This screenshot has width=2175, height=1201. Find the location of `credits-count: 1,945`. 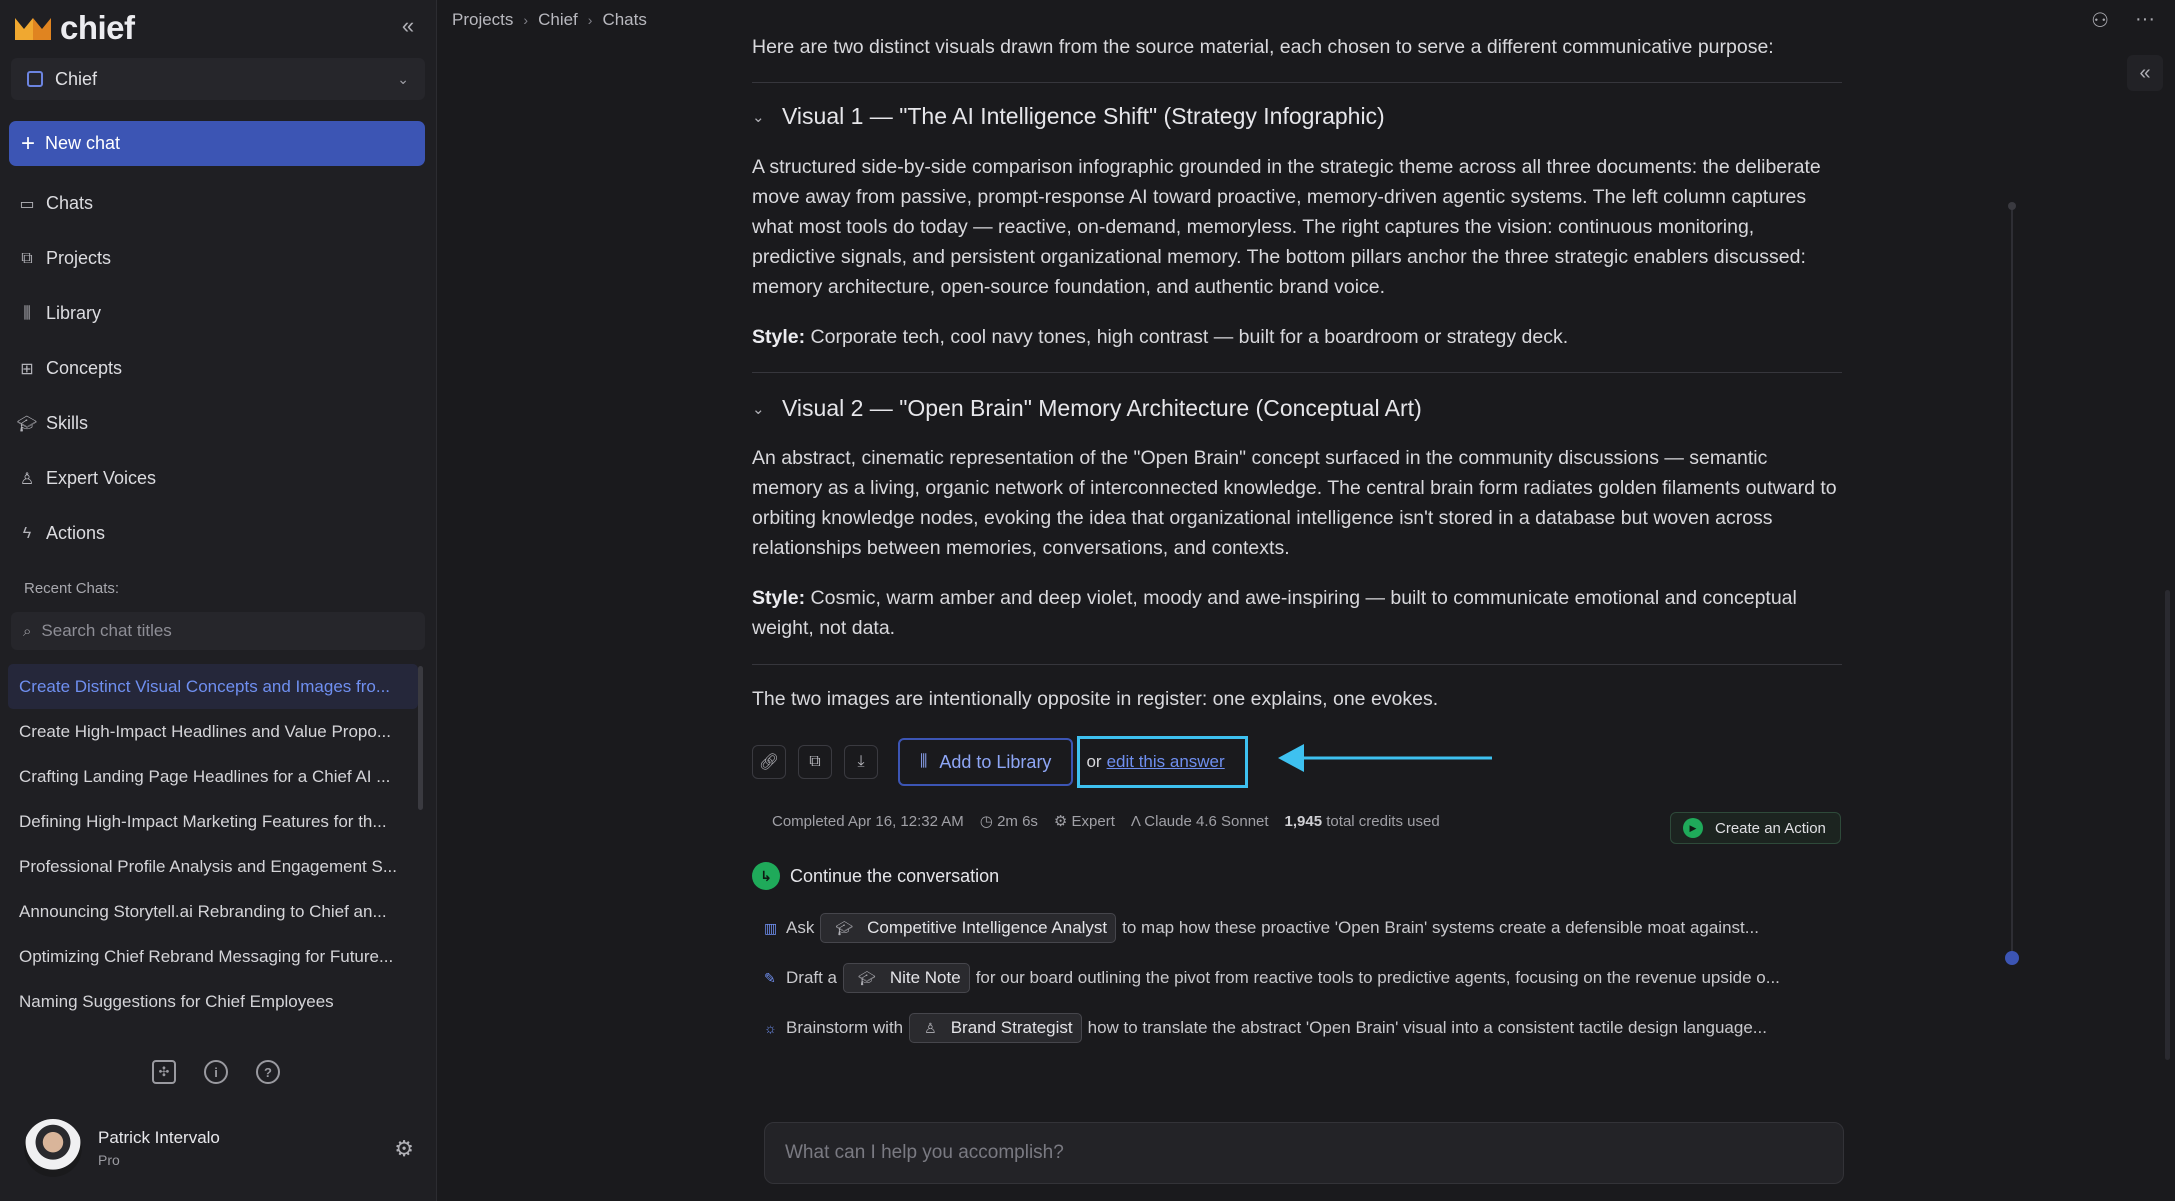

credits-count: 1,945 is located at coordinates (1303, 821).